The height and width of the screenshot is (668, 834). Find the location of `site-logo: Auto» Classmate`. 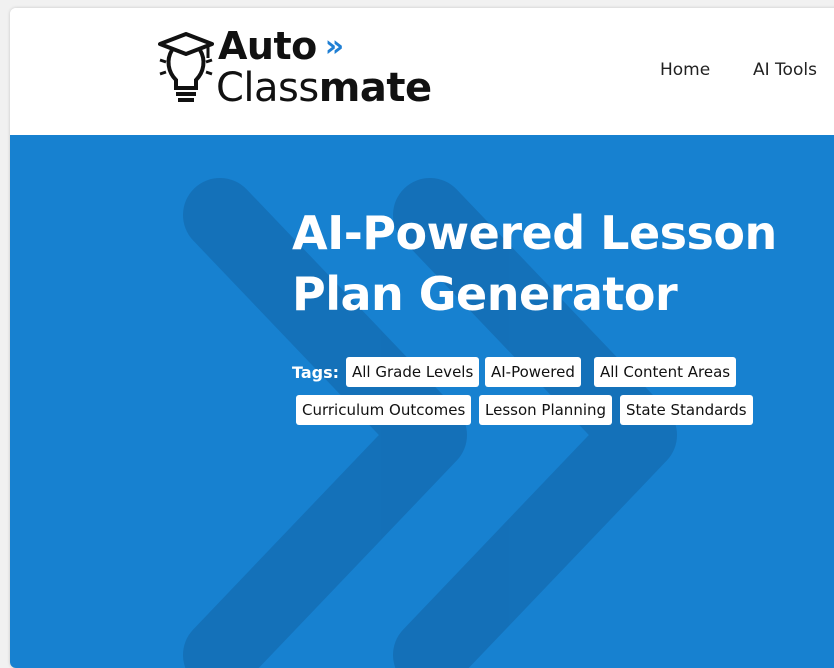

site-logo: Auto» Classmate is located at coordinates (308, 72).